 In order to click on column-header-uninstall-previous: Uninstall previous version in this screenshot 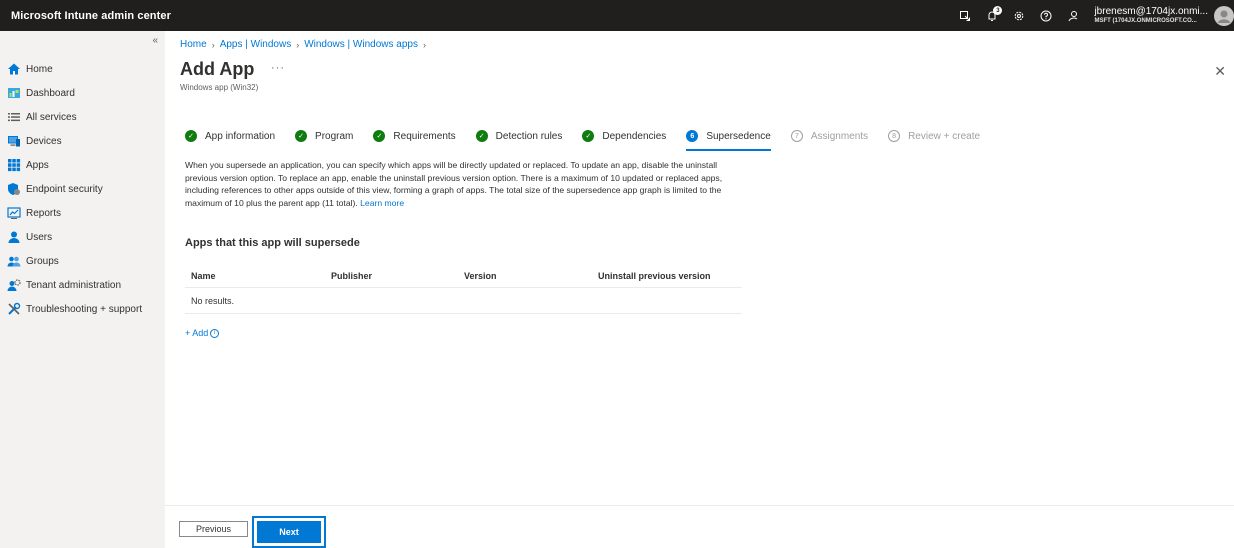, I will do `click(654, 275)`.